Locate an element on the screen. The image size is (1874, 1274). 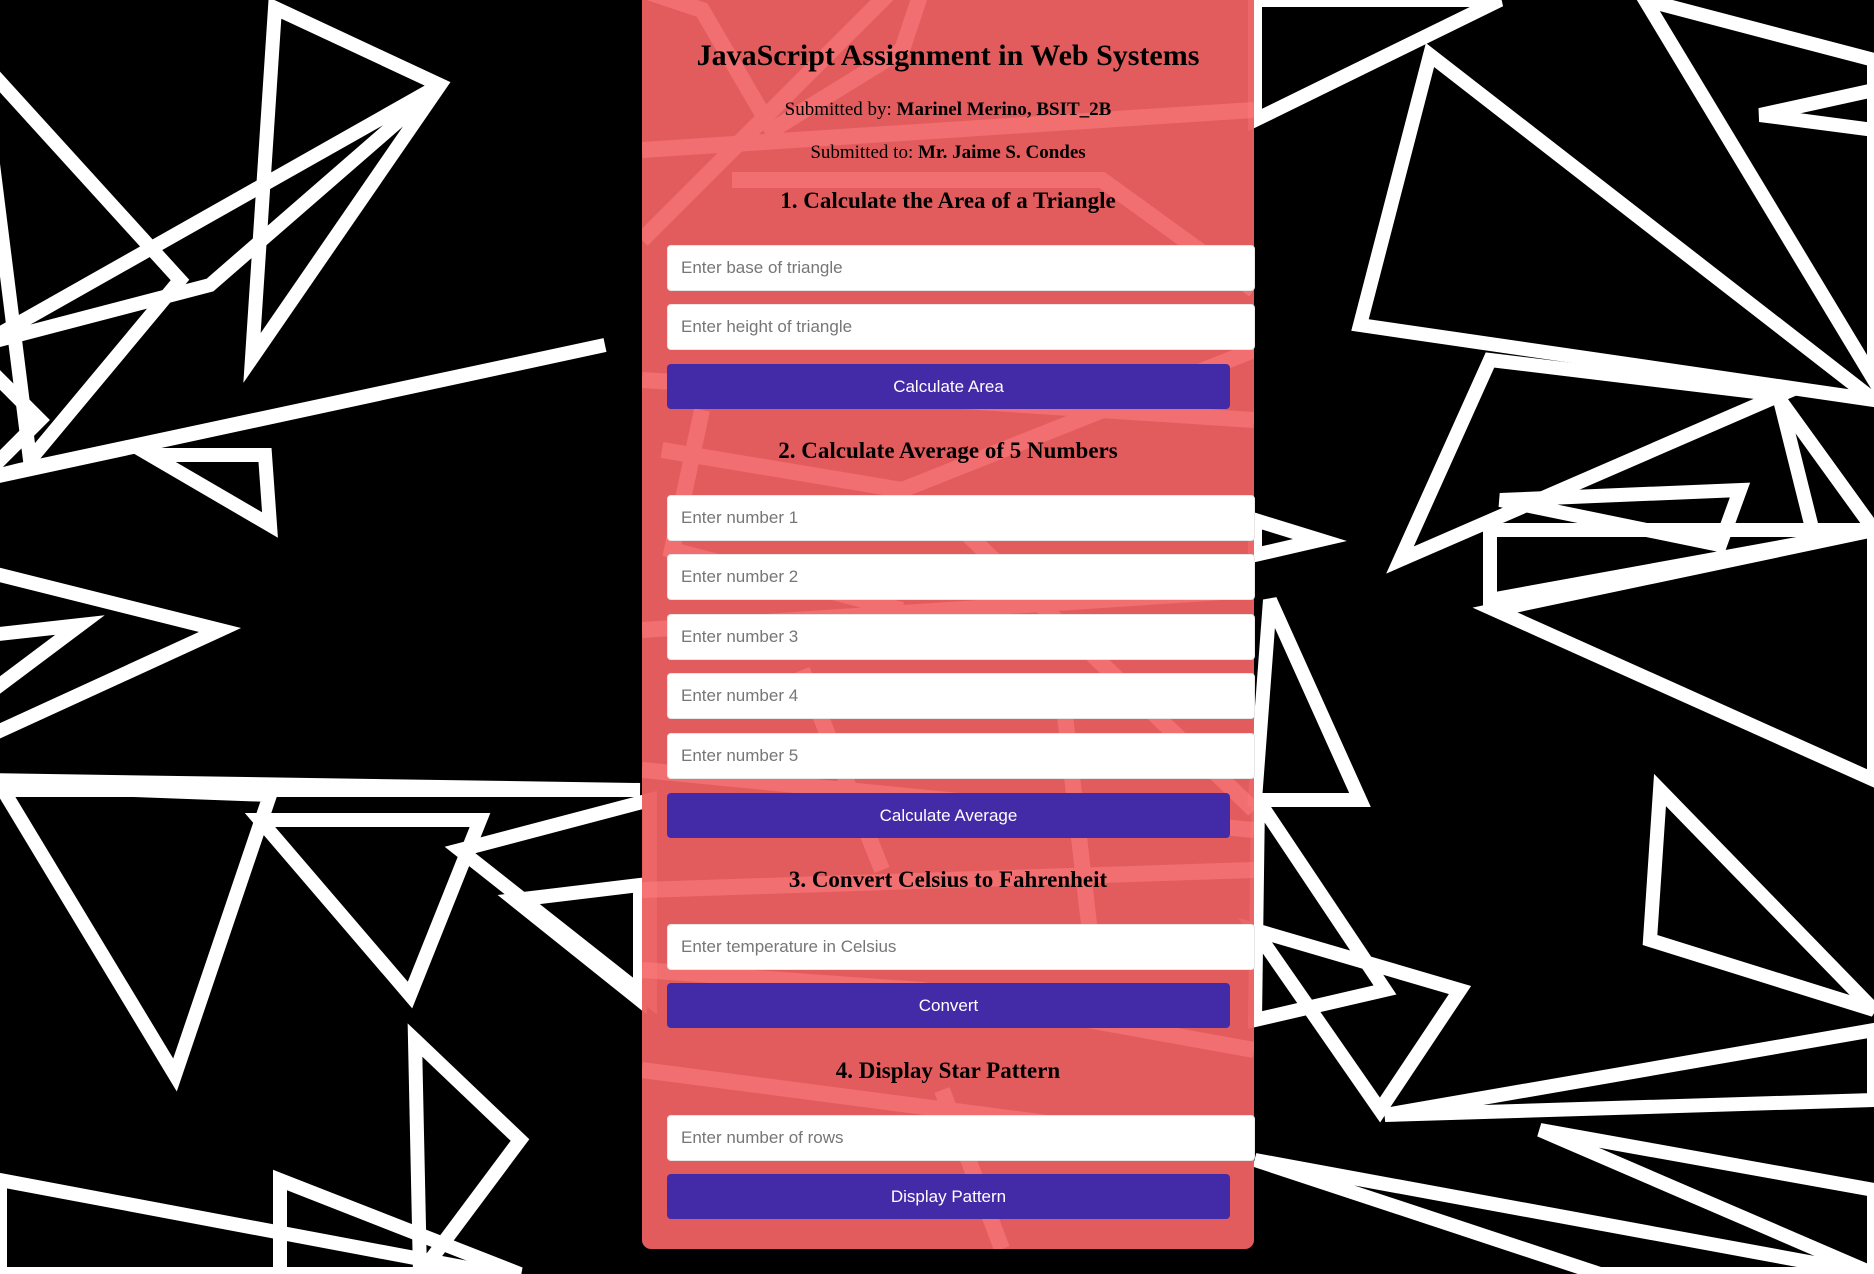
star-pattern-heading: 4. Display Star Pattern is located at coordinates (948, 1070).